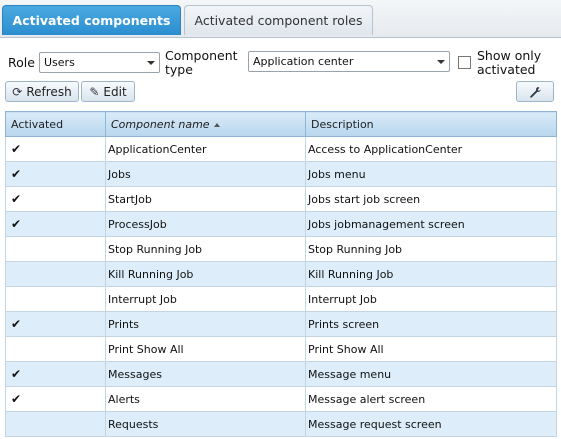 This screenshot has height=439, width=561. Describe the element at coordinates (179, 69) in the screenshot. I see `component-type-label-line2: type` at that location.